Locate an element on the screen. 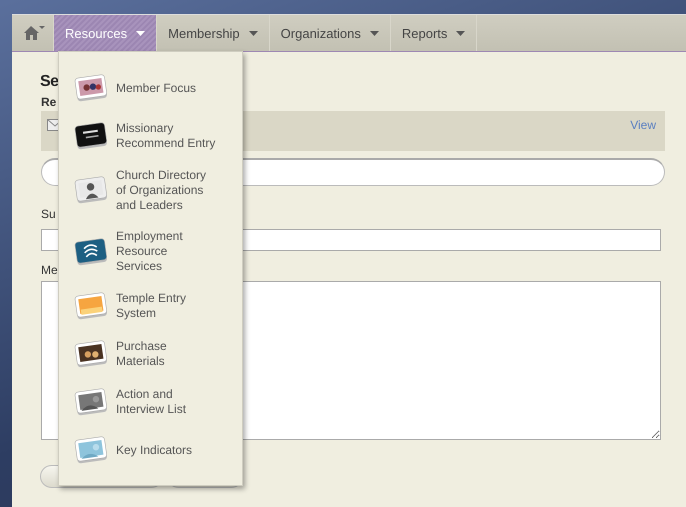  nav-menu: Reports is located at coordinates (434, 33).